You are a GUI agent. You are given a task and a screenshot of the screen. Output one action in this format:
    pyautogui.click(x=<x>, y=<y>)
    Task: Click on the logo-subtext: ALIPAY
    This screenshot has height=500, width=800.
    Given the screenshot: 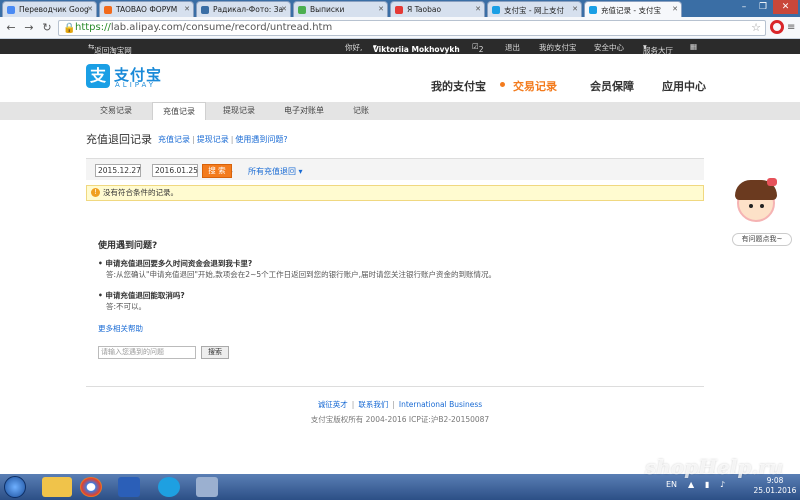 What is the action you would take?
    pyautogui.click(x=136, y=85)
    